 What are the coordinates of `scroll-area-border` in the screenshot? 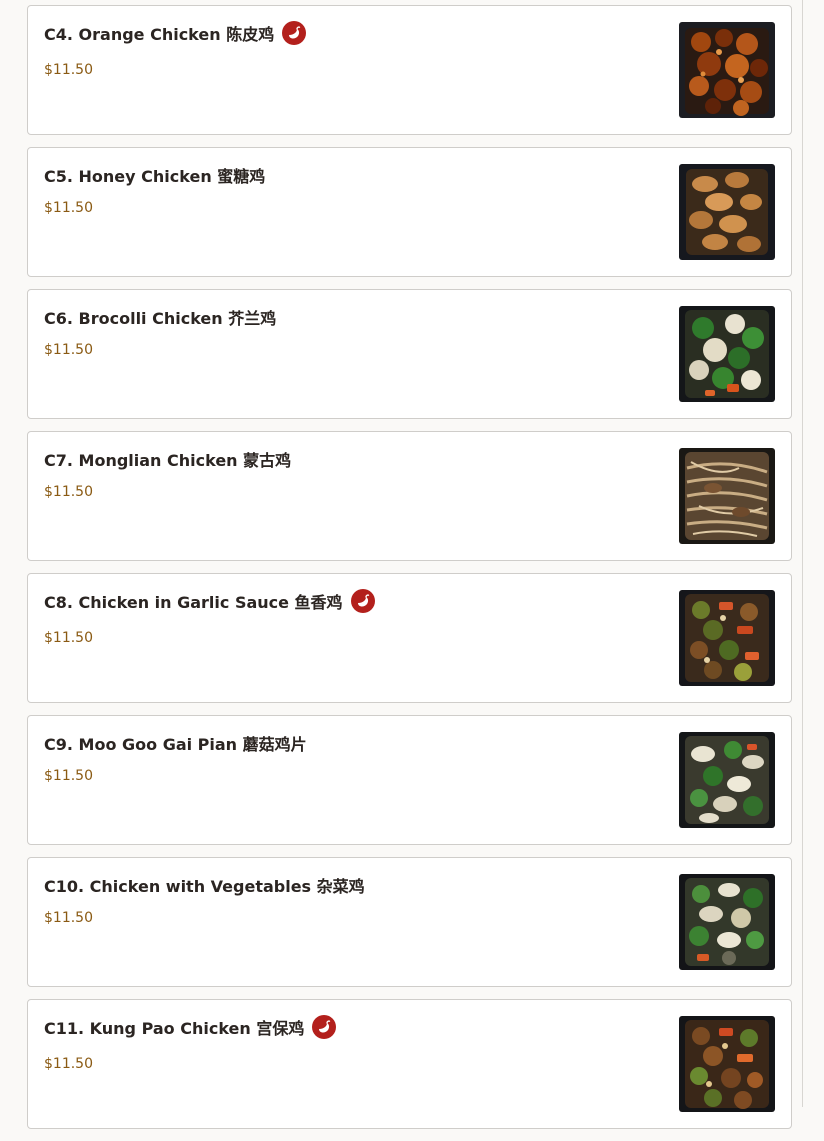 It's located at (802, 553).